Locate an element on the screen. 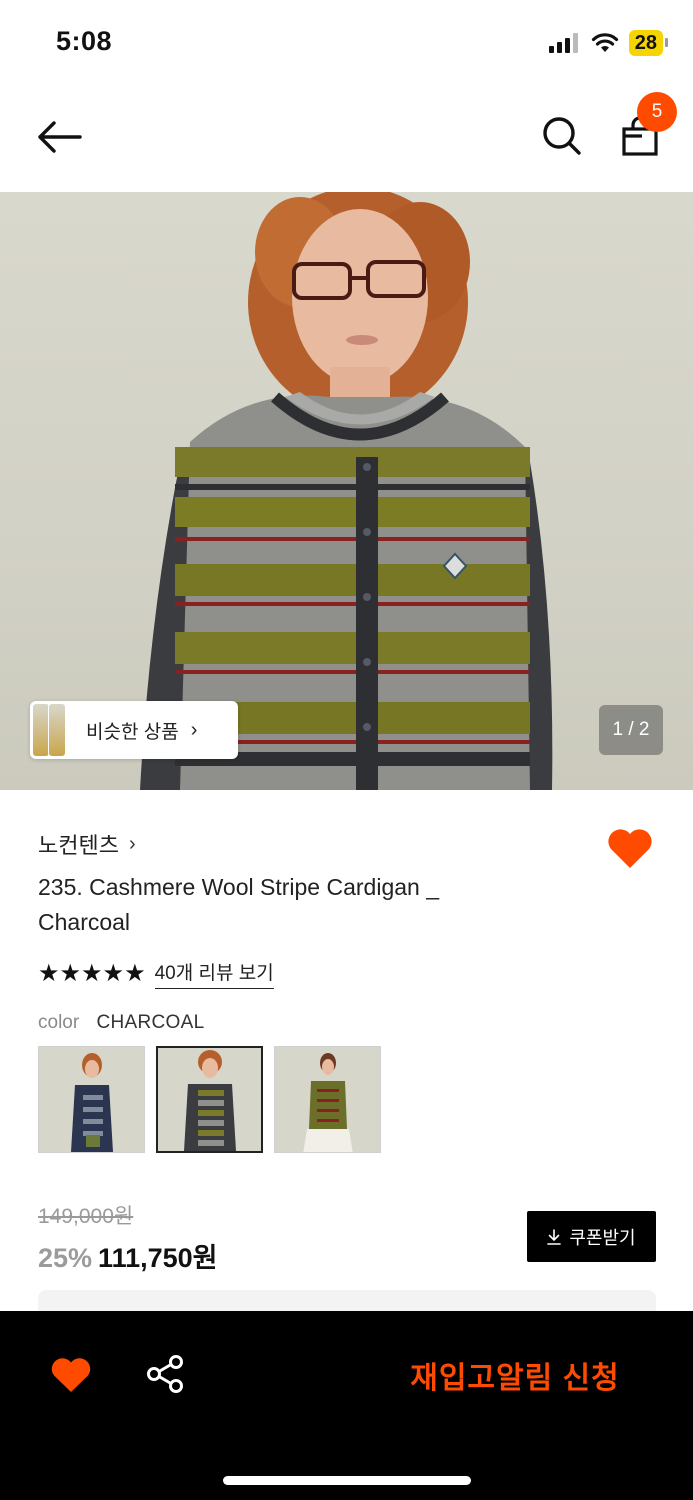 The image size is (693, 1500). bottom-action-bar is located at coordinates (346, 1405).